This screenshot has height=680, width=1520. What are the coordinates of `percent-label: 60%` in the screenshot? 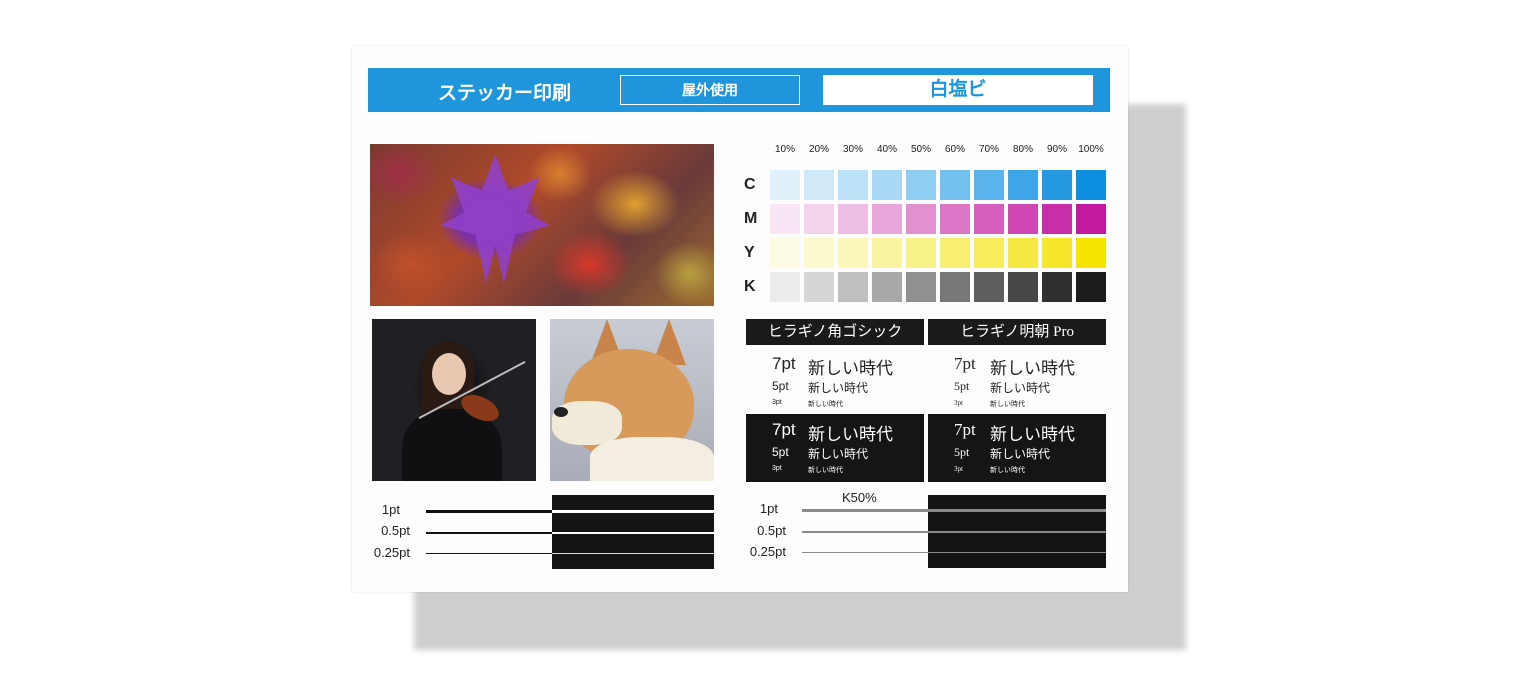 It's located at (954, 149).